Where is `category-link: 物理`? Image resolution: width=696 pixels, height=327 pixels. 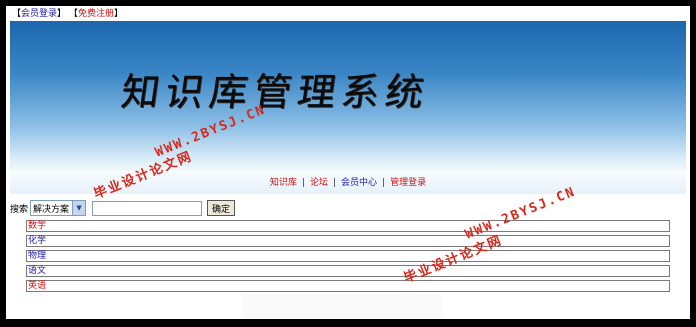 category-link: 物理 is located at coordinates (37, 256).